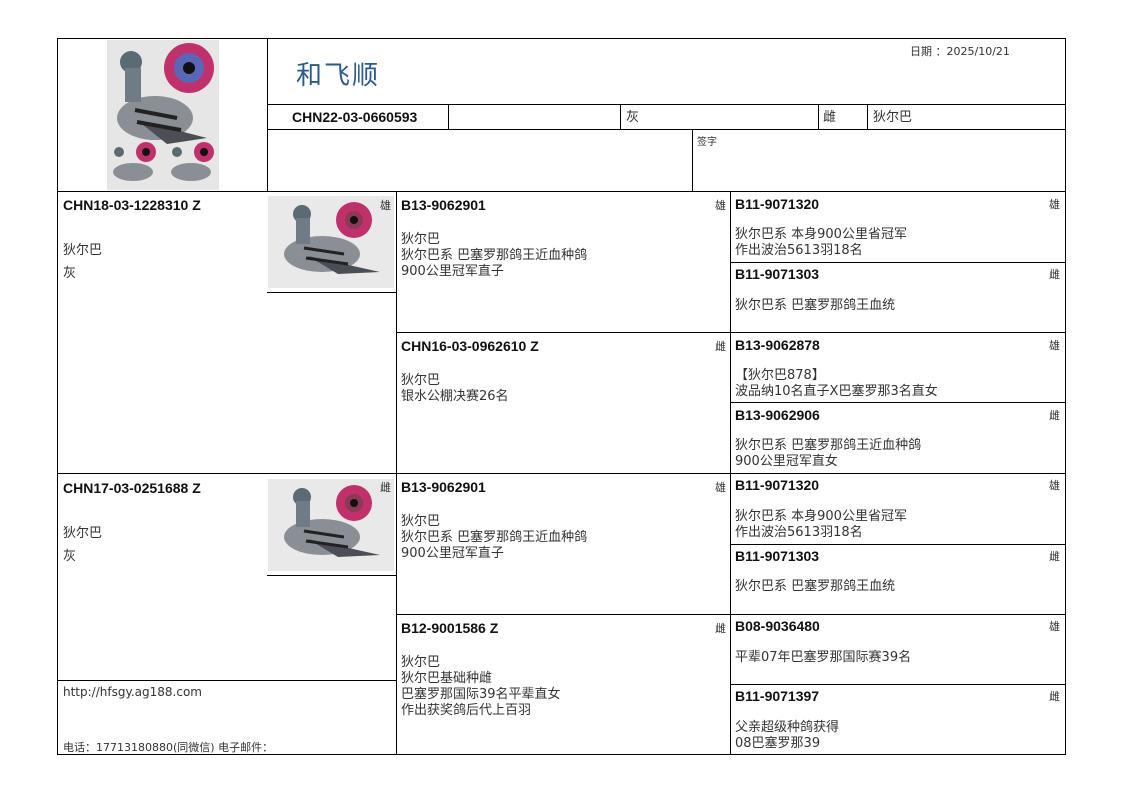  Describe the element at coordinates (633, 117) in the screenshot. I see `main-color: 灰` at that location.